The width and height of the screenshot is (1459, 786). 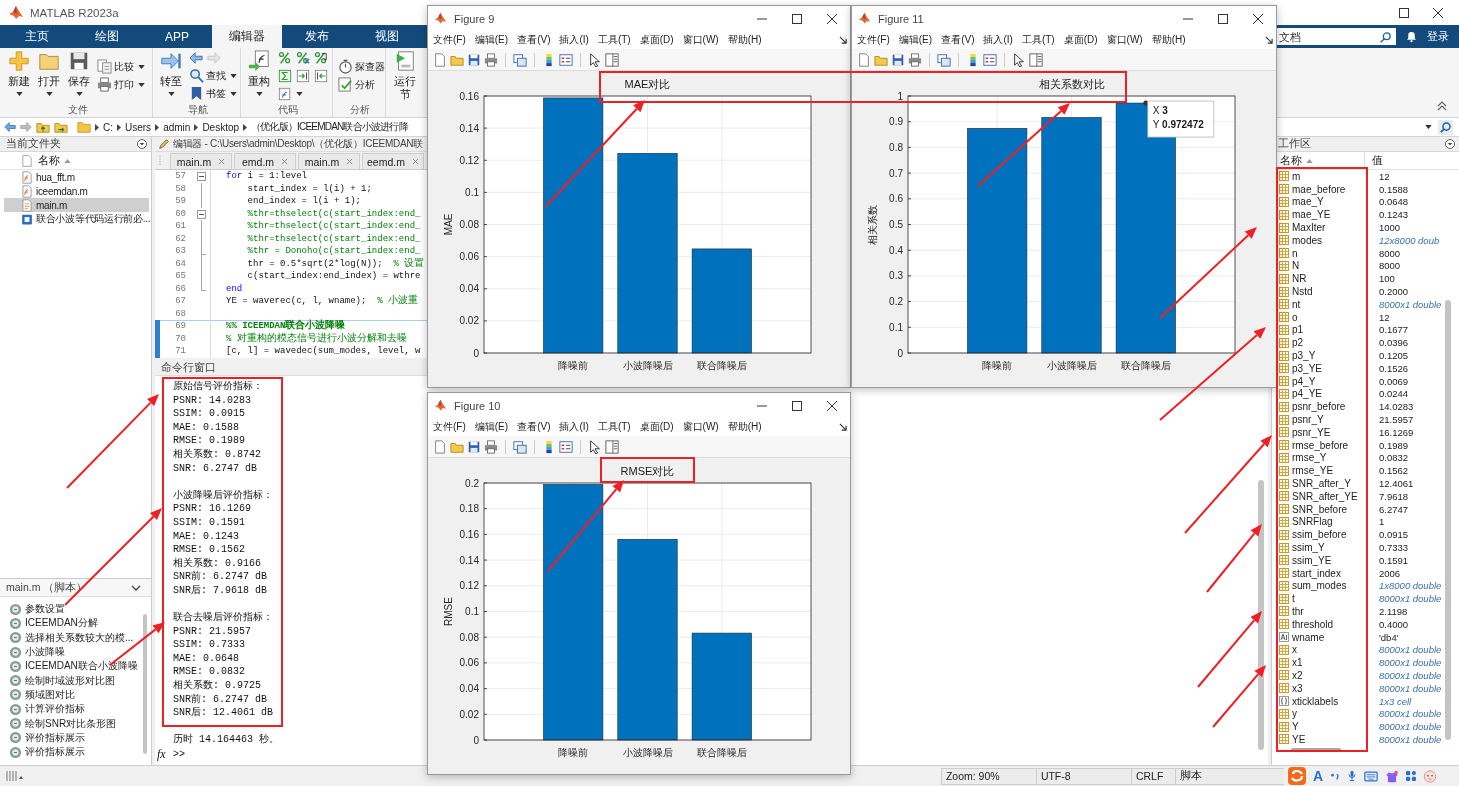 I want to click on command-prompt: >>, so click(x=179, y=754).